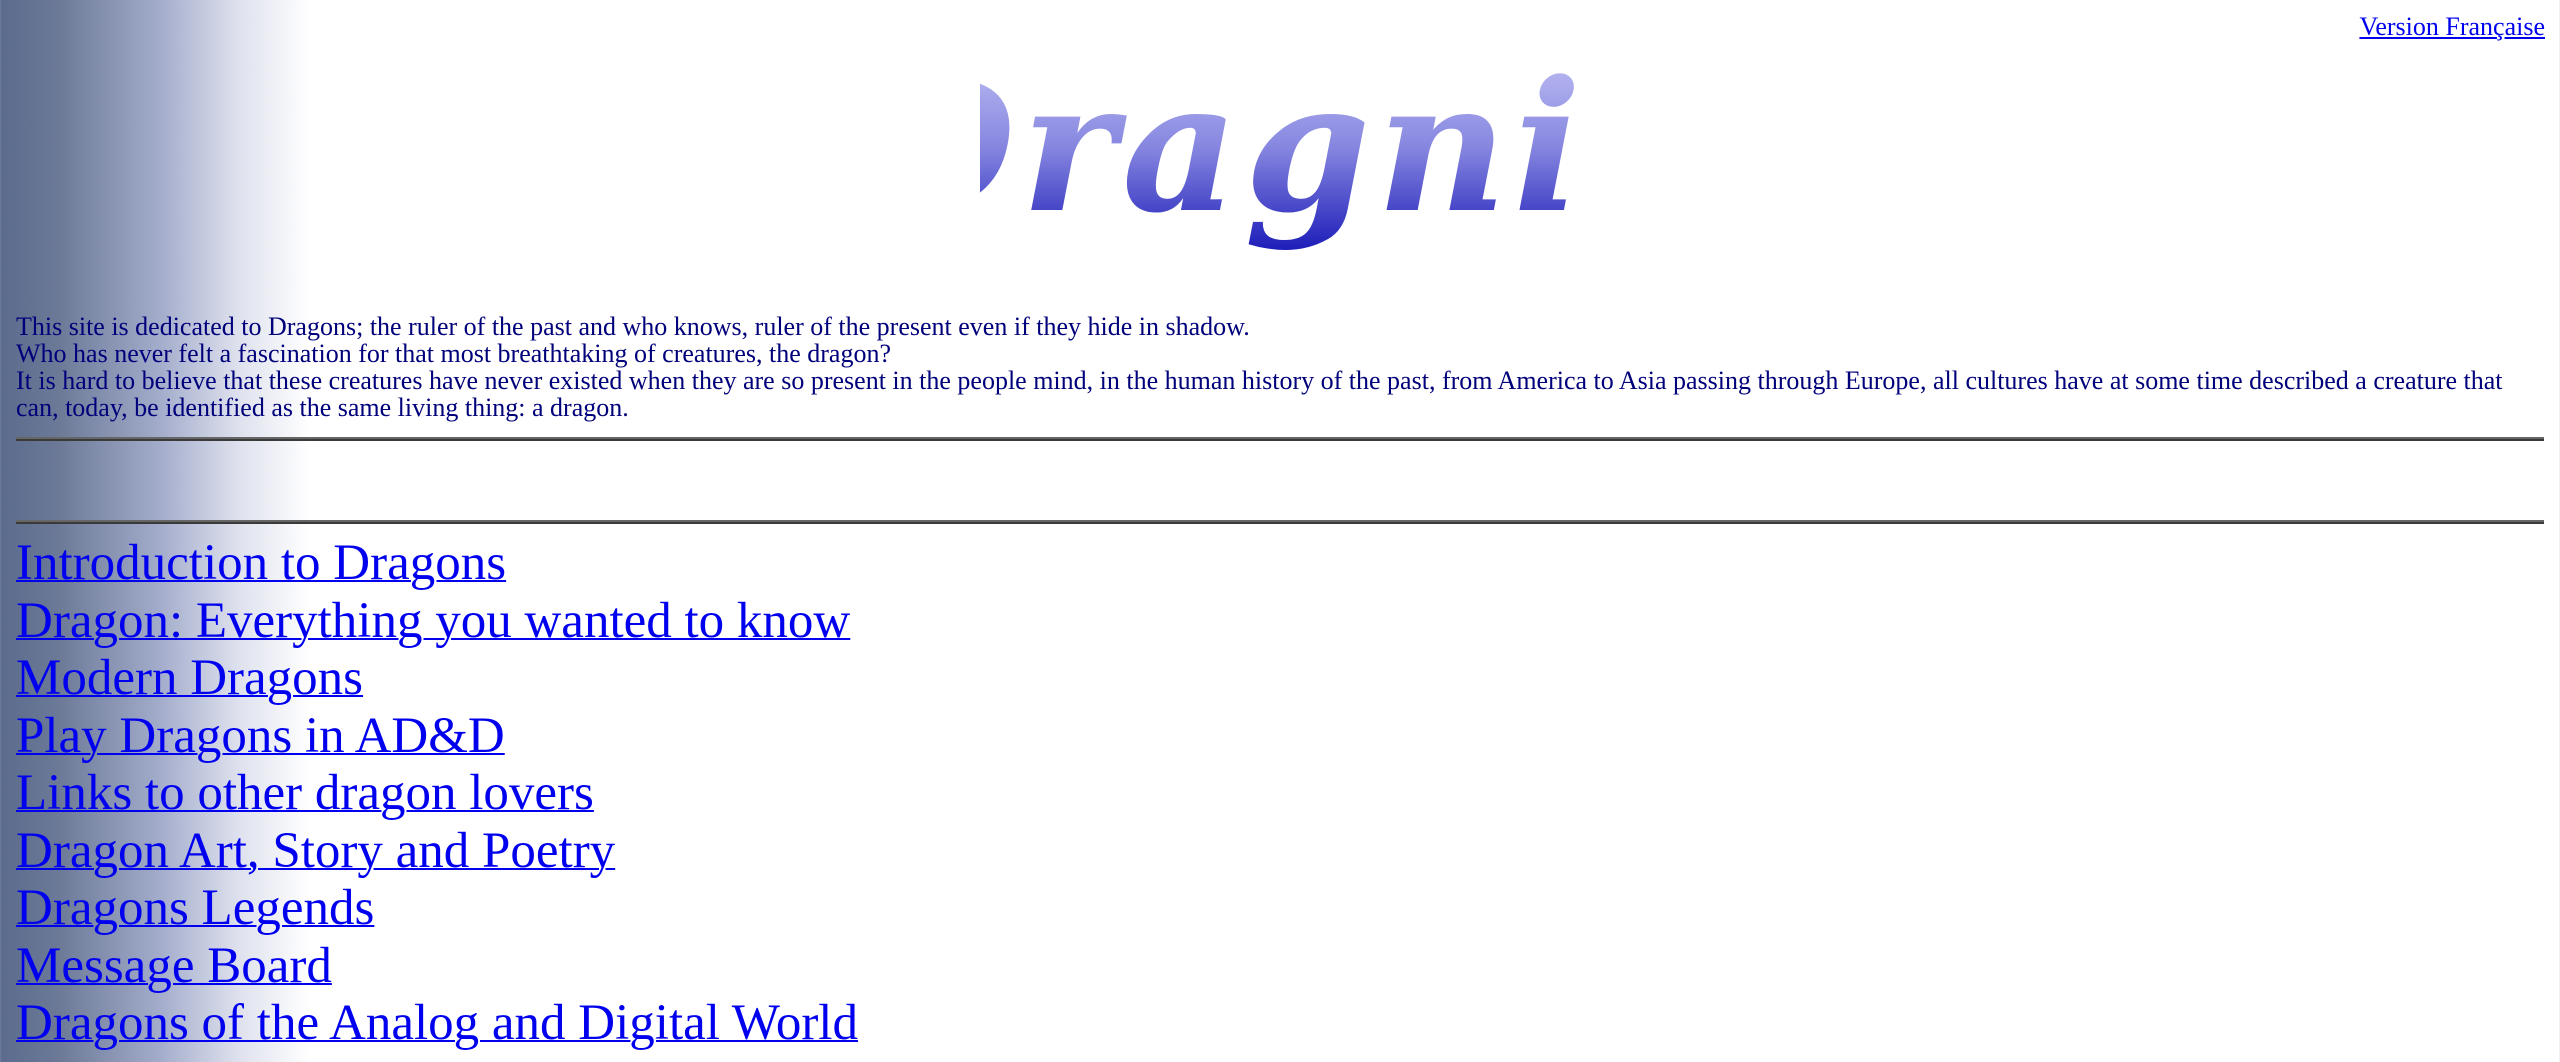  I want to click on logo-graphic: Dragnix, so click(1280, 147).